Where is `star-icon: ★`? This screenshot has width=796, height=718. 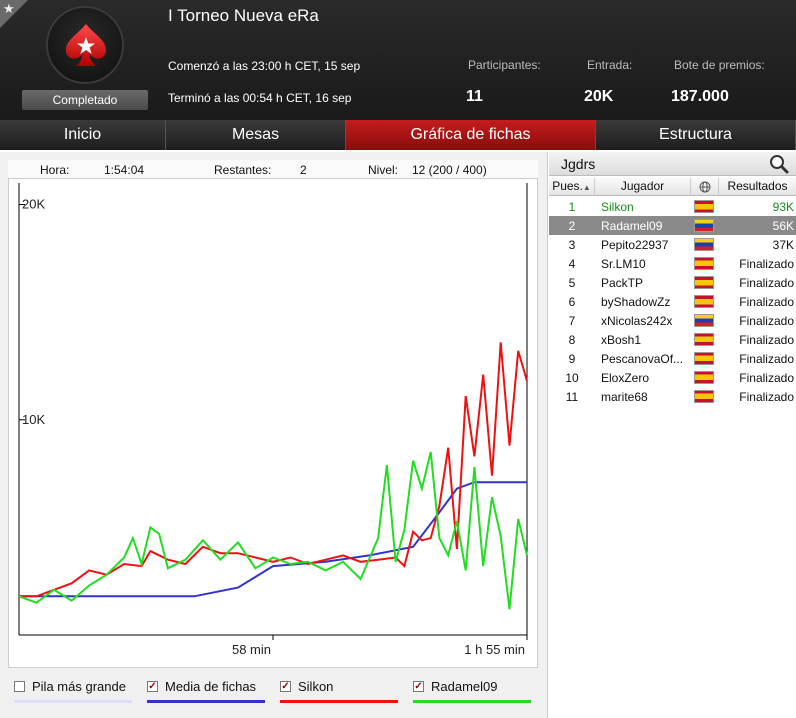
star-icon: ★ is located at coordinates (9, 9).